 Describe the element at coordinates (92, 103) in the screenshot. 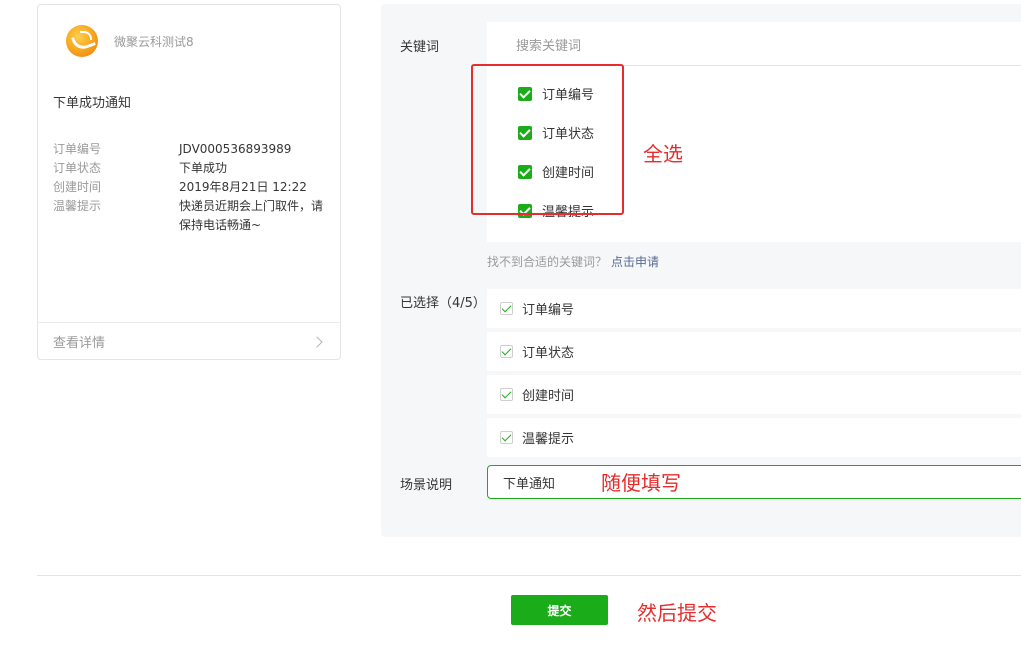

I see `template-title: 下单成功通知` at that location.